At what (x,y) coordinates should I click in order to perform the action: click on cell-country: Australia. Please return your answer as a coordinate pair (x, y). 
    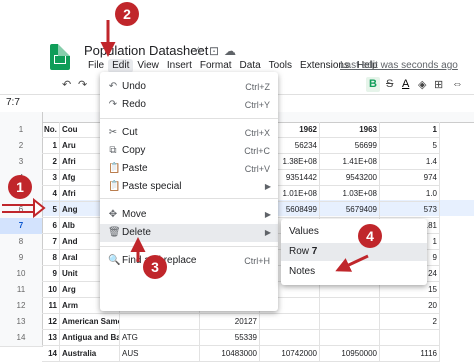
    Looking at the image, I should click on (90, 354).